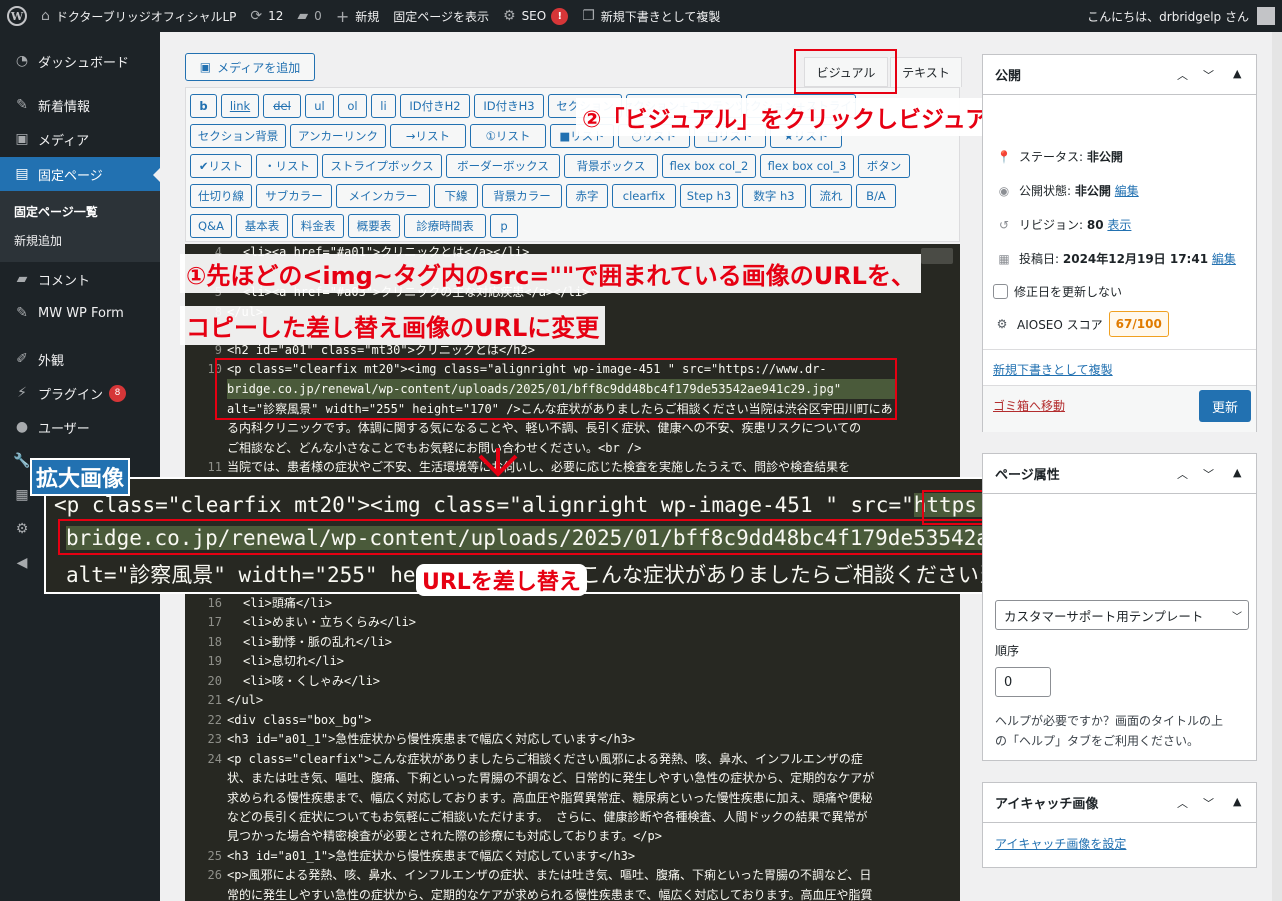 This screenshot has width=1282, height=901. What do you see at coordinates (240, 106) in the screenshot?
I see `quicktag-button: link` at bounding box center [240, 106].